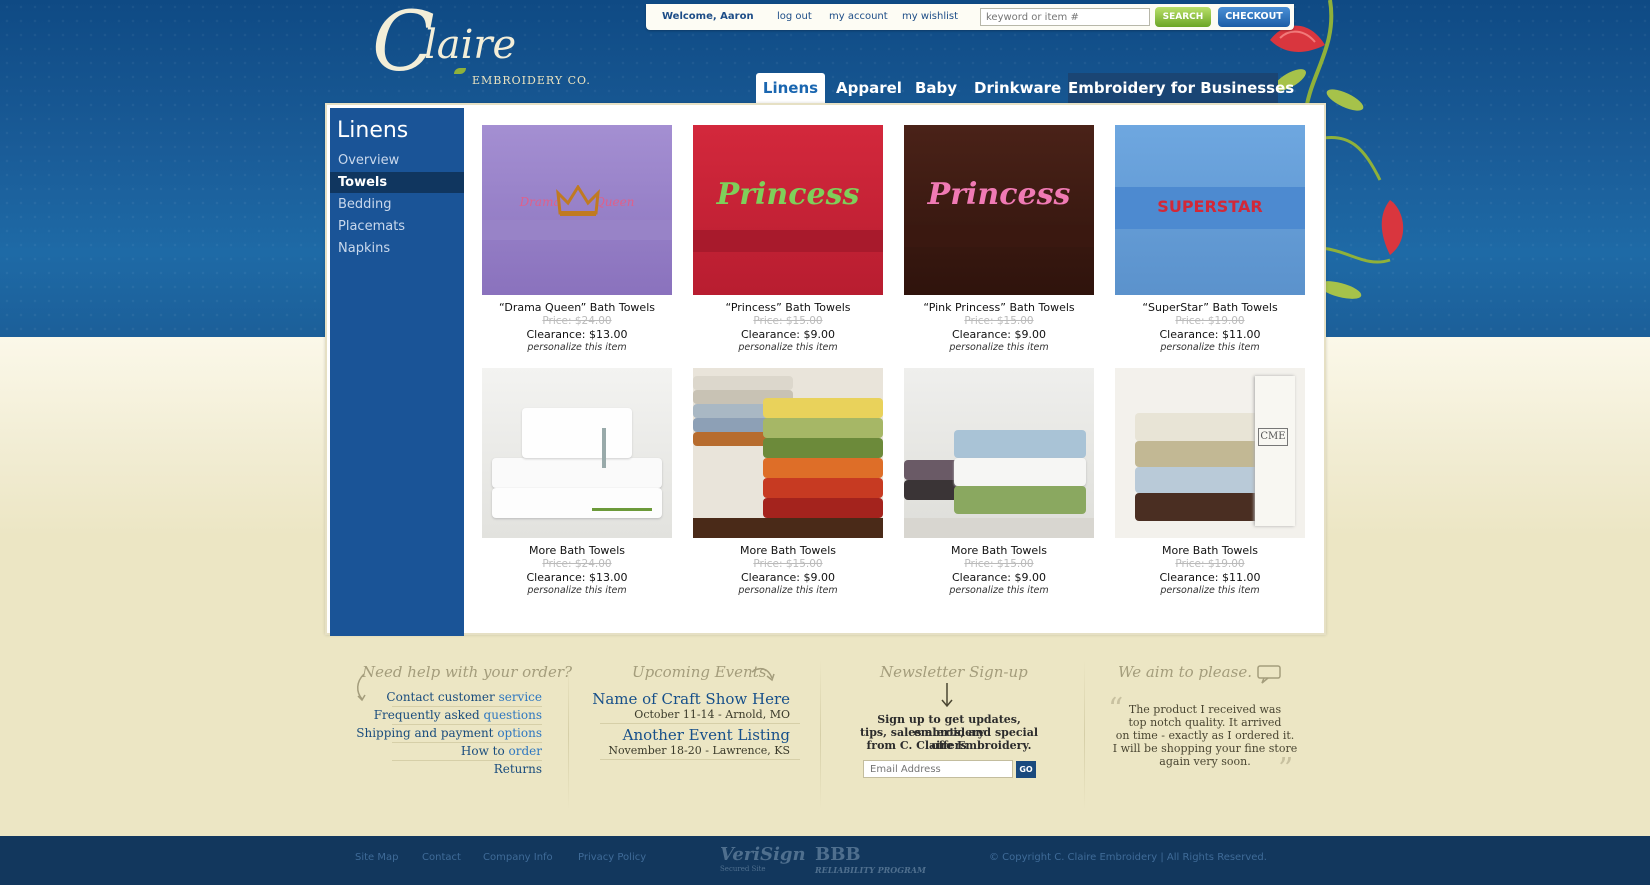 The width and height of the screenshot is (1650, 885). I want to click on tab-linens: Linens, so click(790, 89).